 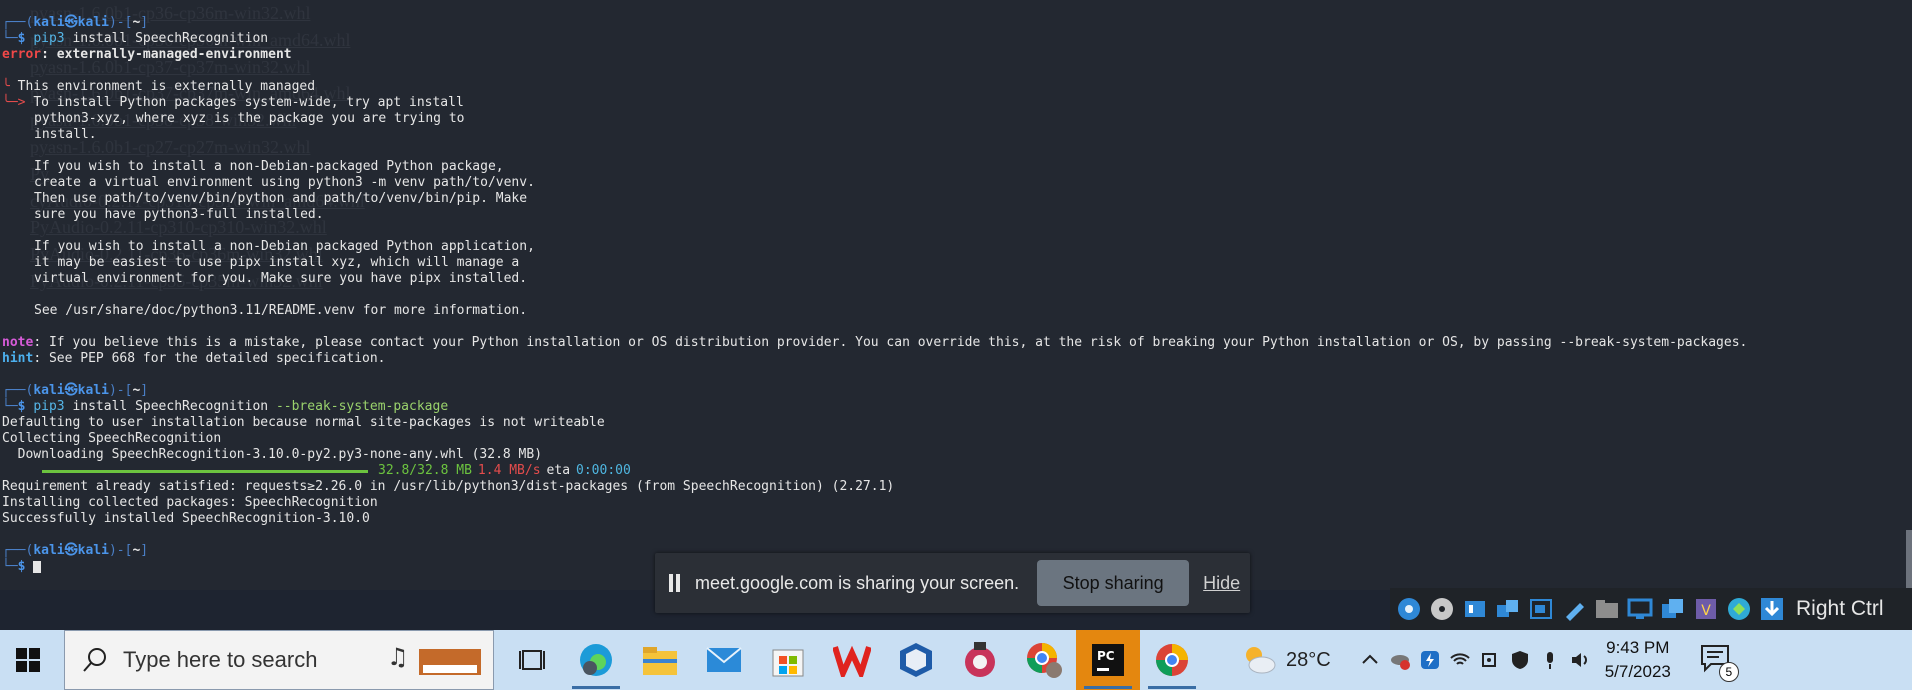 I want to click on weather-widget: 28°C, so click(x=1285, y=660).